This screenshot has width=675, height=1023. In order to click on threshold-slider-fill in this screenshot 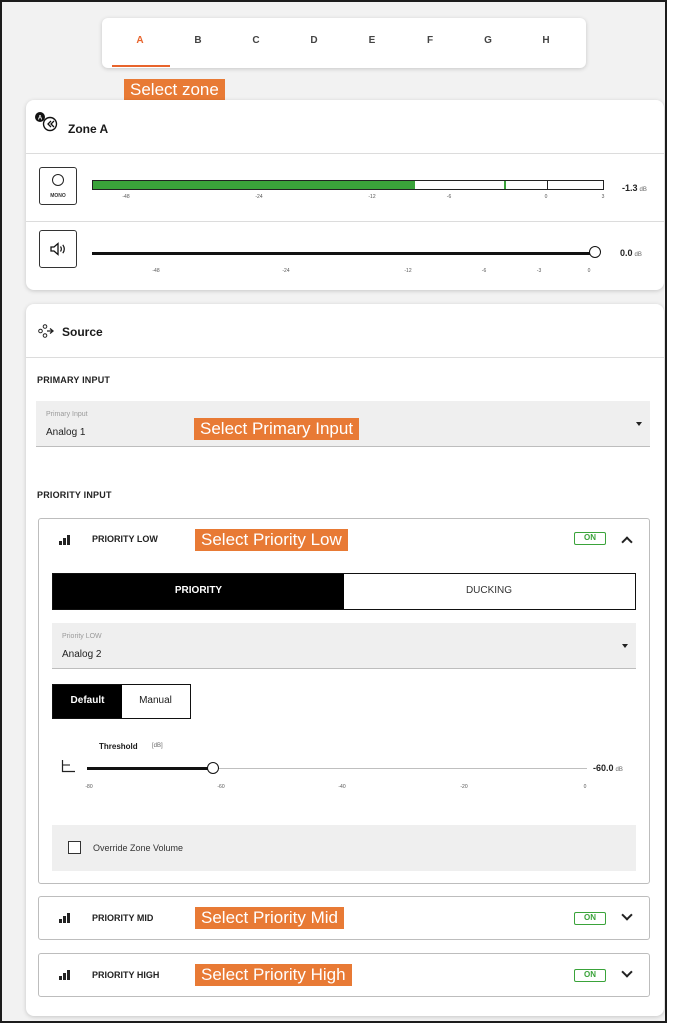, I will do `click(150, 768)`.